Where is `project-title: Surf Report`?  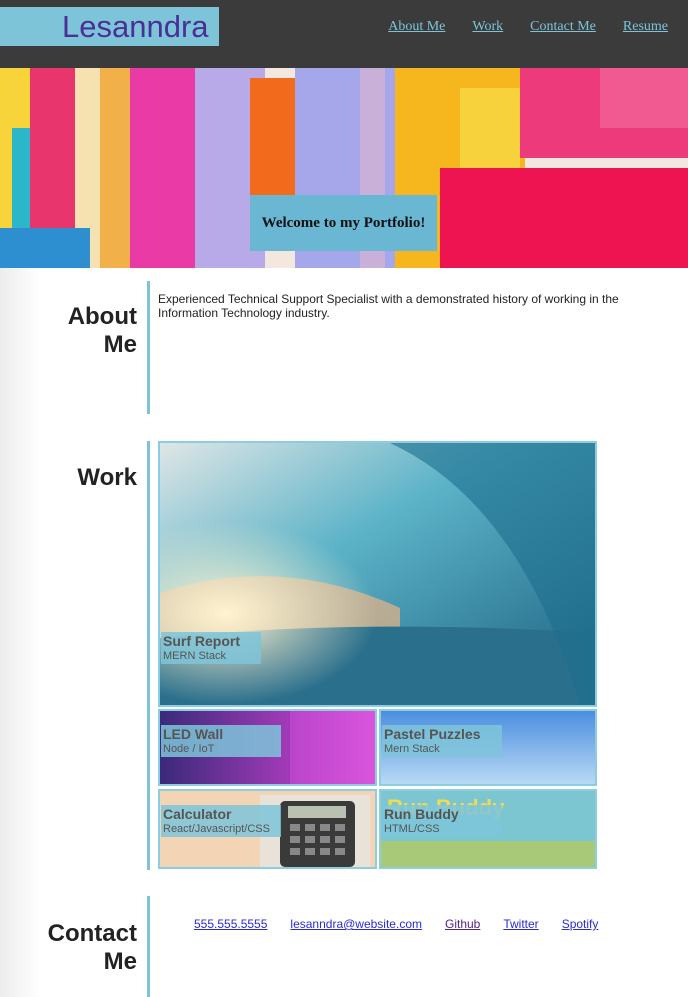
project-title: Surf Report is located at coordinates (201, 641).